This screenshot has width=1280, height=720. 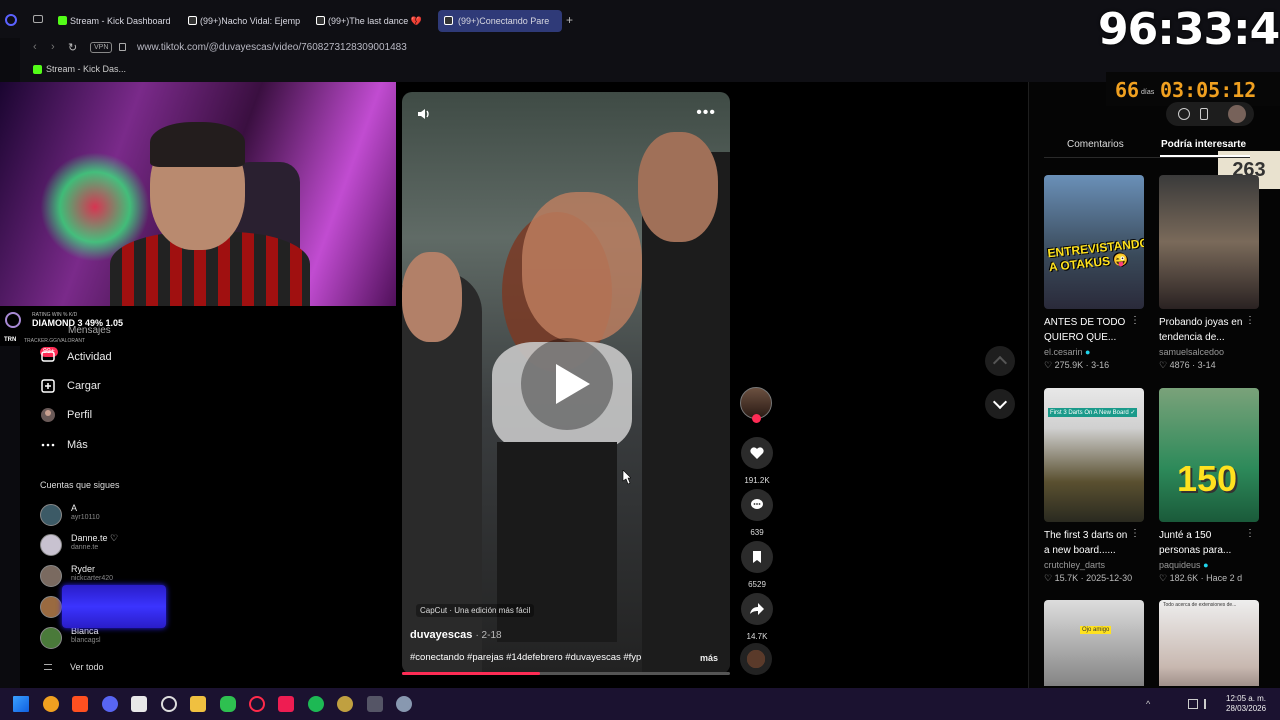 What do you see at coordinates (101, 47) in the screenshot?
I see `vpn-badge: VPN` at bounding box center [101, 47].